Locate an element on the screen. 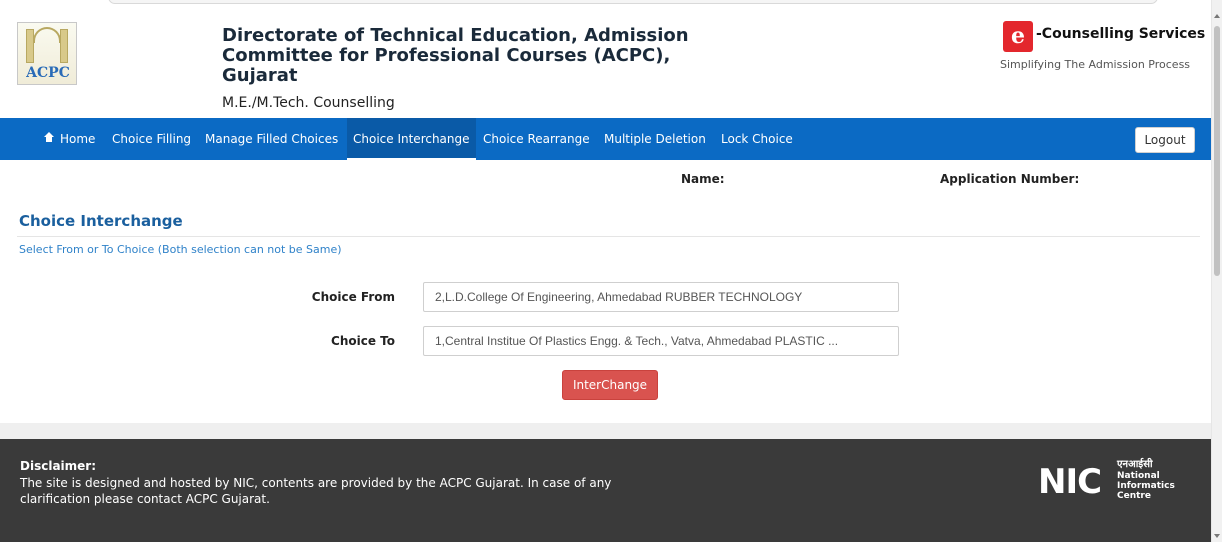  nic-line-1: National is located at coordinates (1138, 476).